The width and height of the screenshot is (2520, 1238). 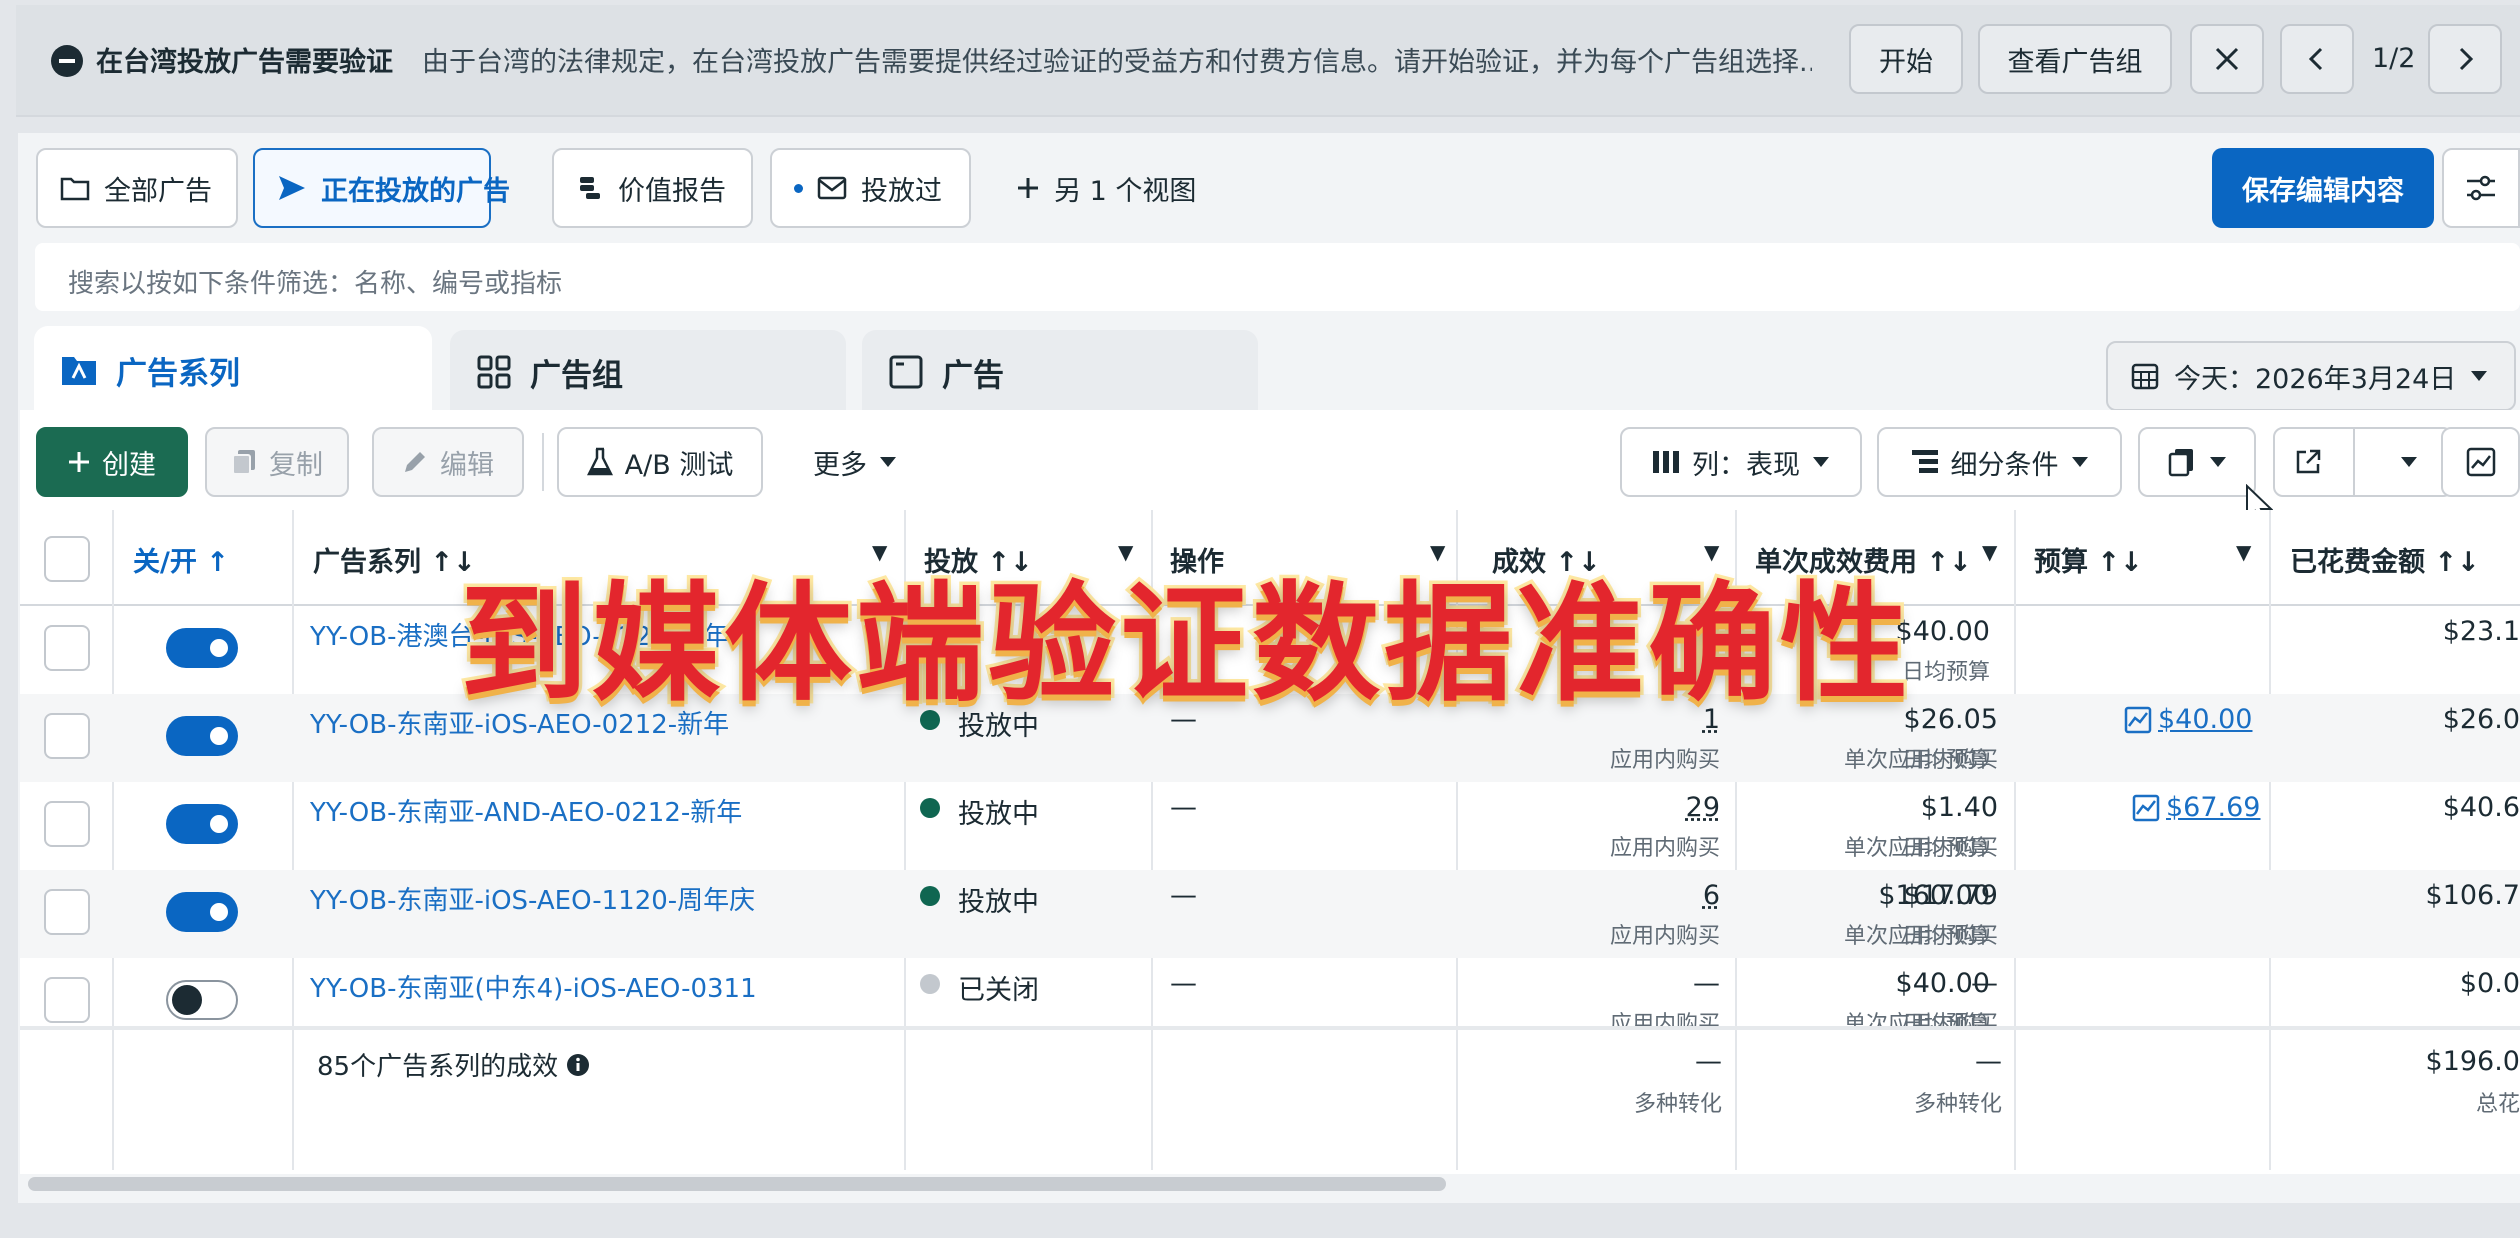 What do you see at coordinates (533, 986) in the screenshot?
I see `campaign-name: YY-OB-东南亚(中东4)-iOS-AEO-0311` at bounding box center [533, 986].